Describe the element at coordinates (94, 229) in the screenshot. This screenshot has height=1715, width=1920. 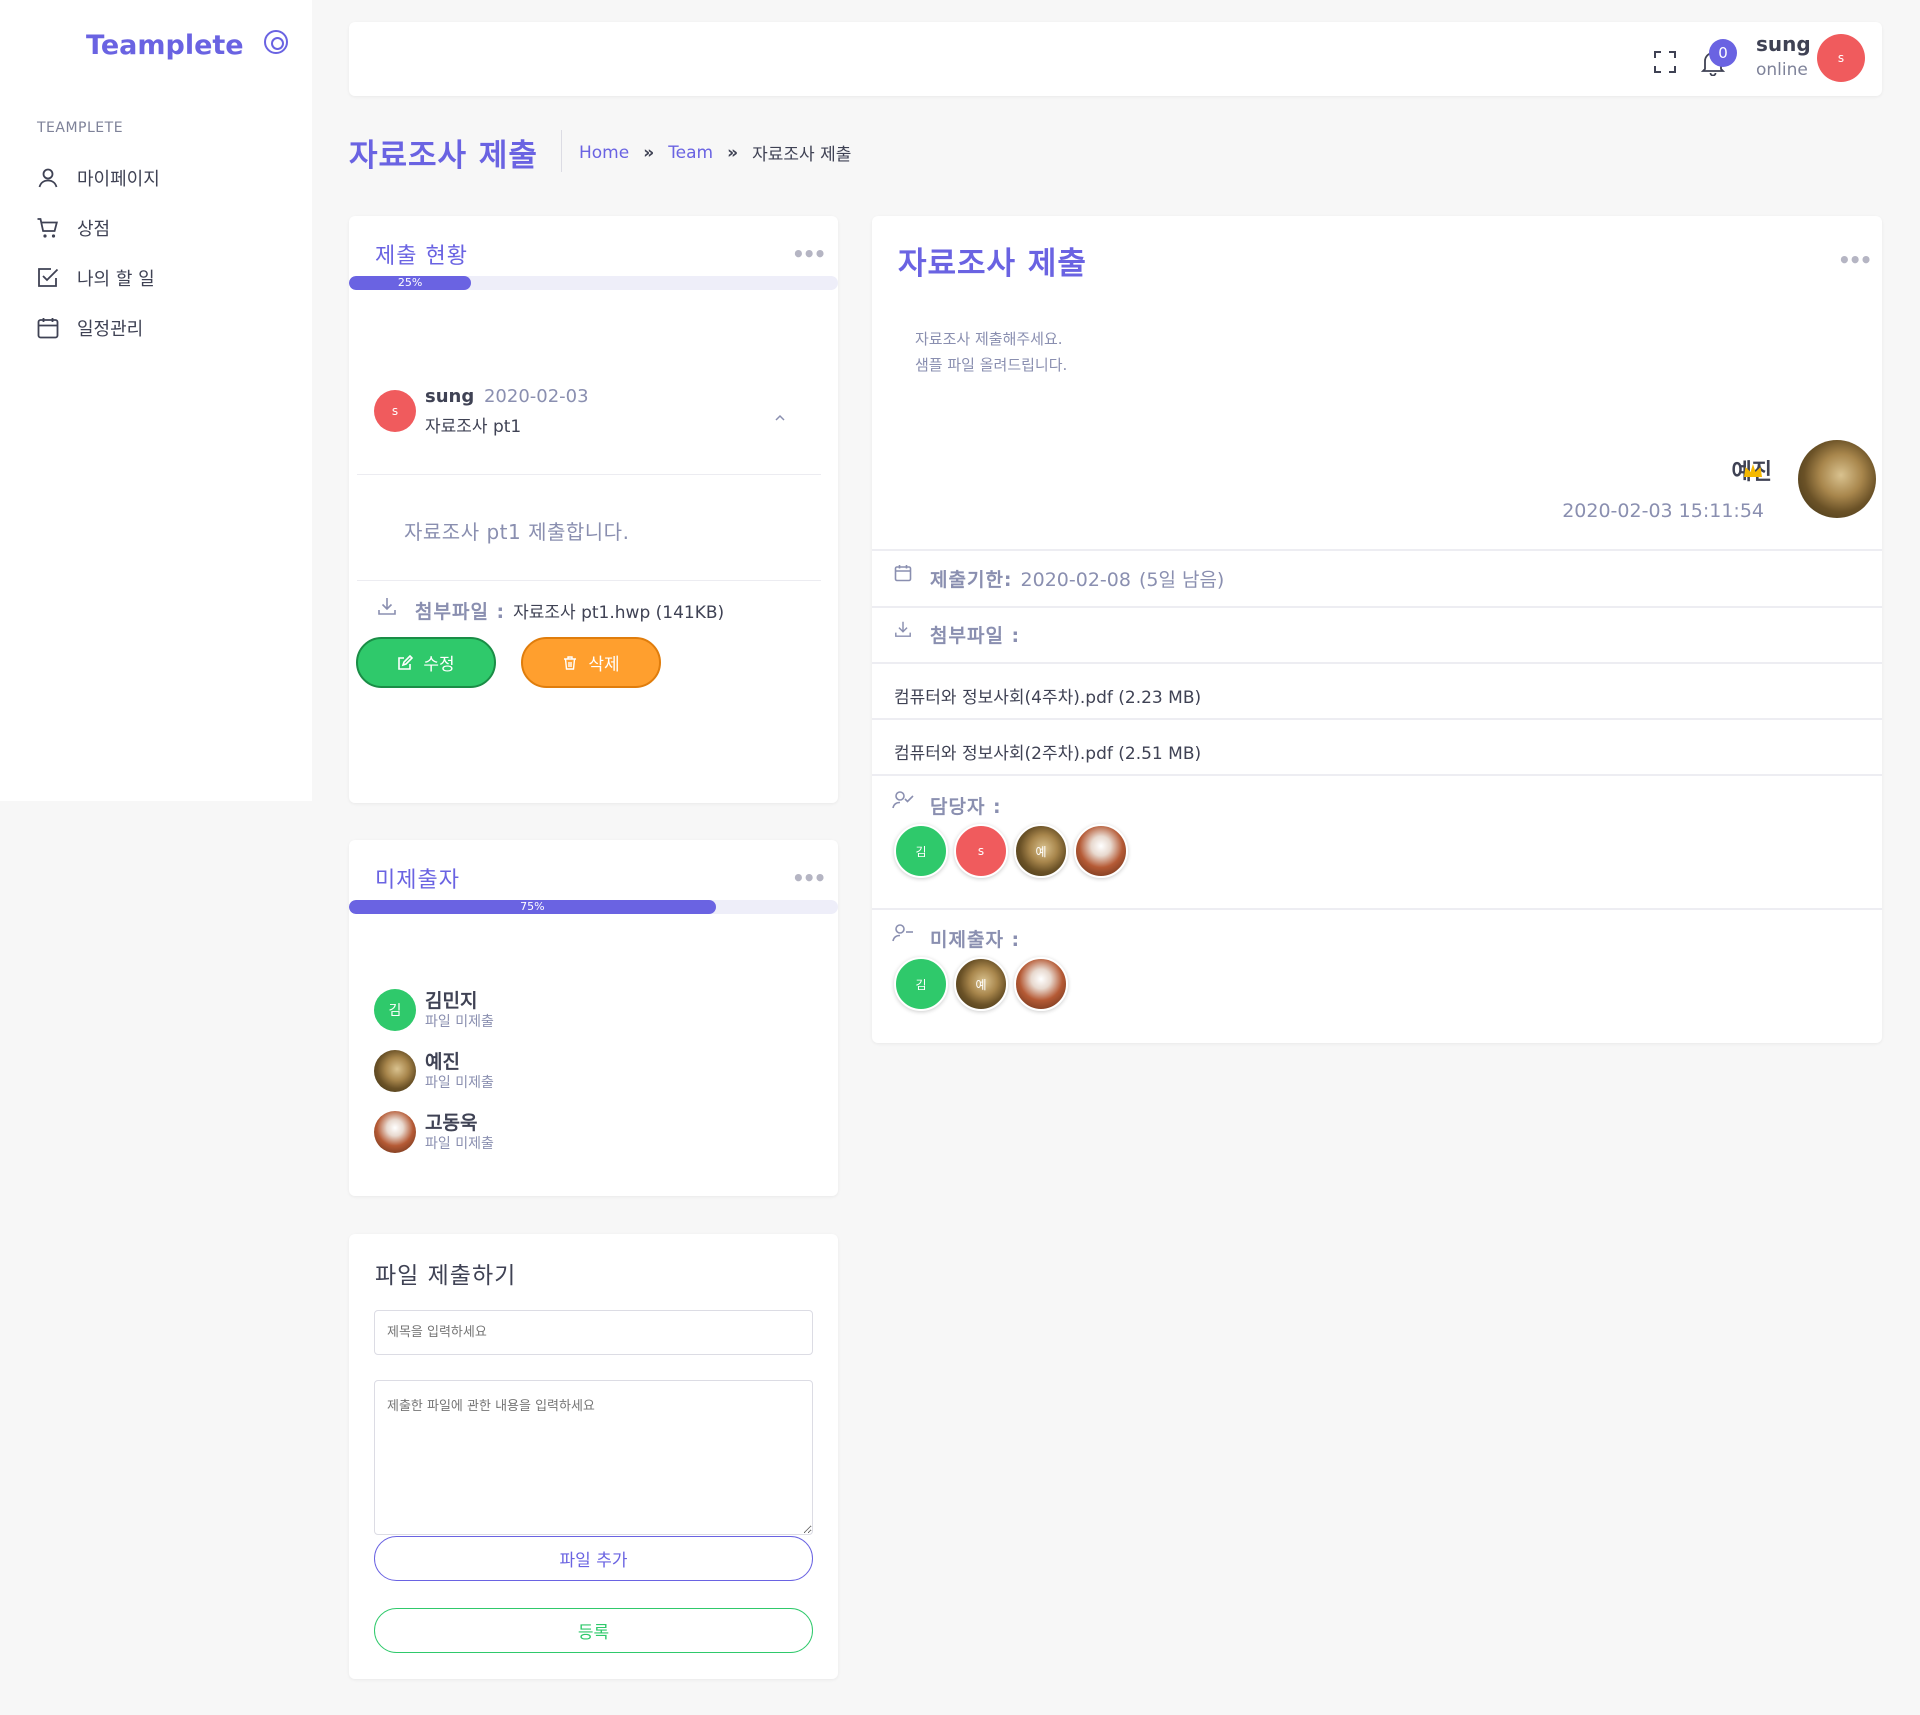
I see `sidebar-item-label: 상점` at that location.